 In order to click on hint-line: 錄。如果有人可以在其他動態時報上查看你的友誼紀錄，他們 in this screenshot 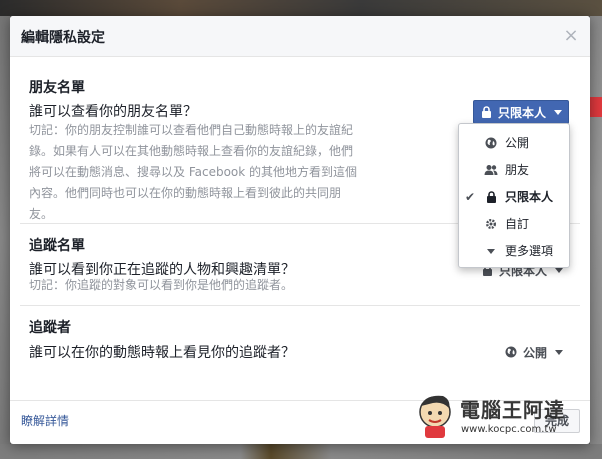, I will do `click(191, 151)`.